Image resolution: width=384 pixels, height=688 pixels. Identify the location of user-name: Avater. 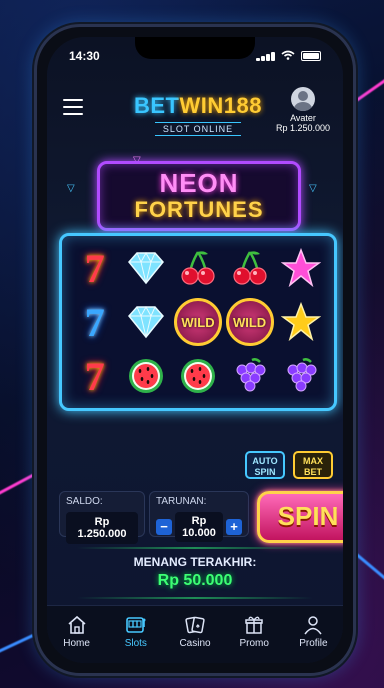
(303, 118).